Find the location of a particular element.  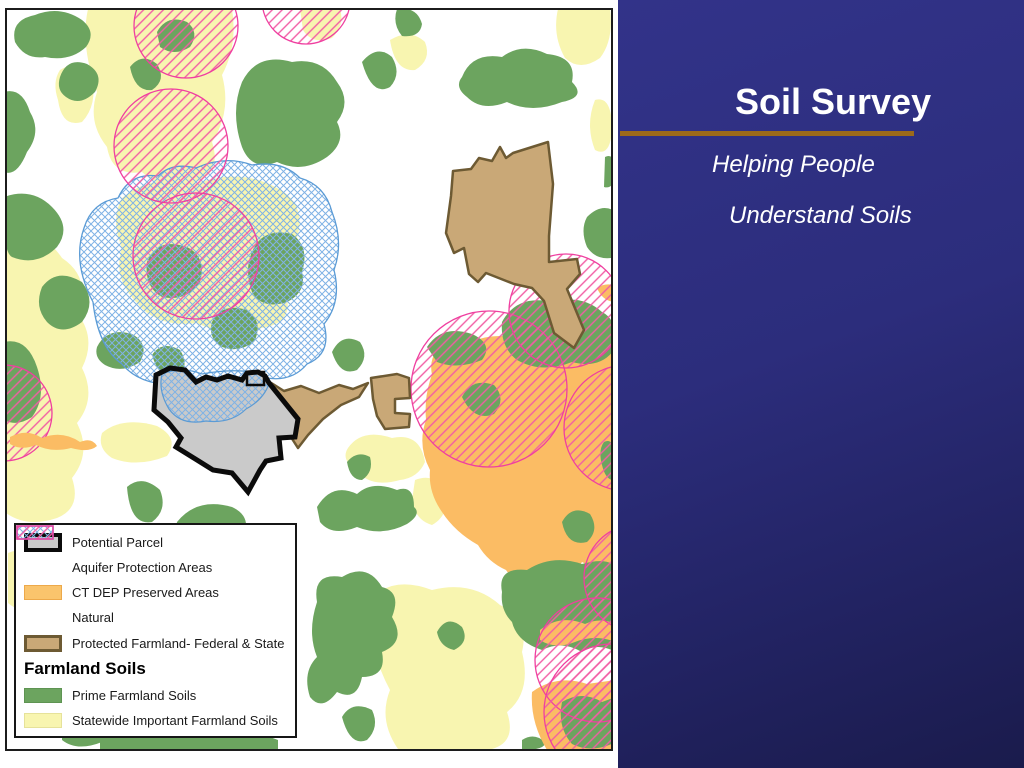

legend-label-prime-farmland: Prime Farmland Soils is located at coordinates (134, 696).